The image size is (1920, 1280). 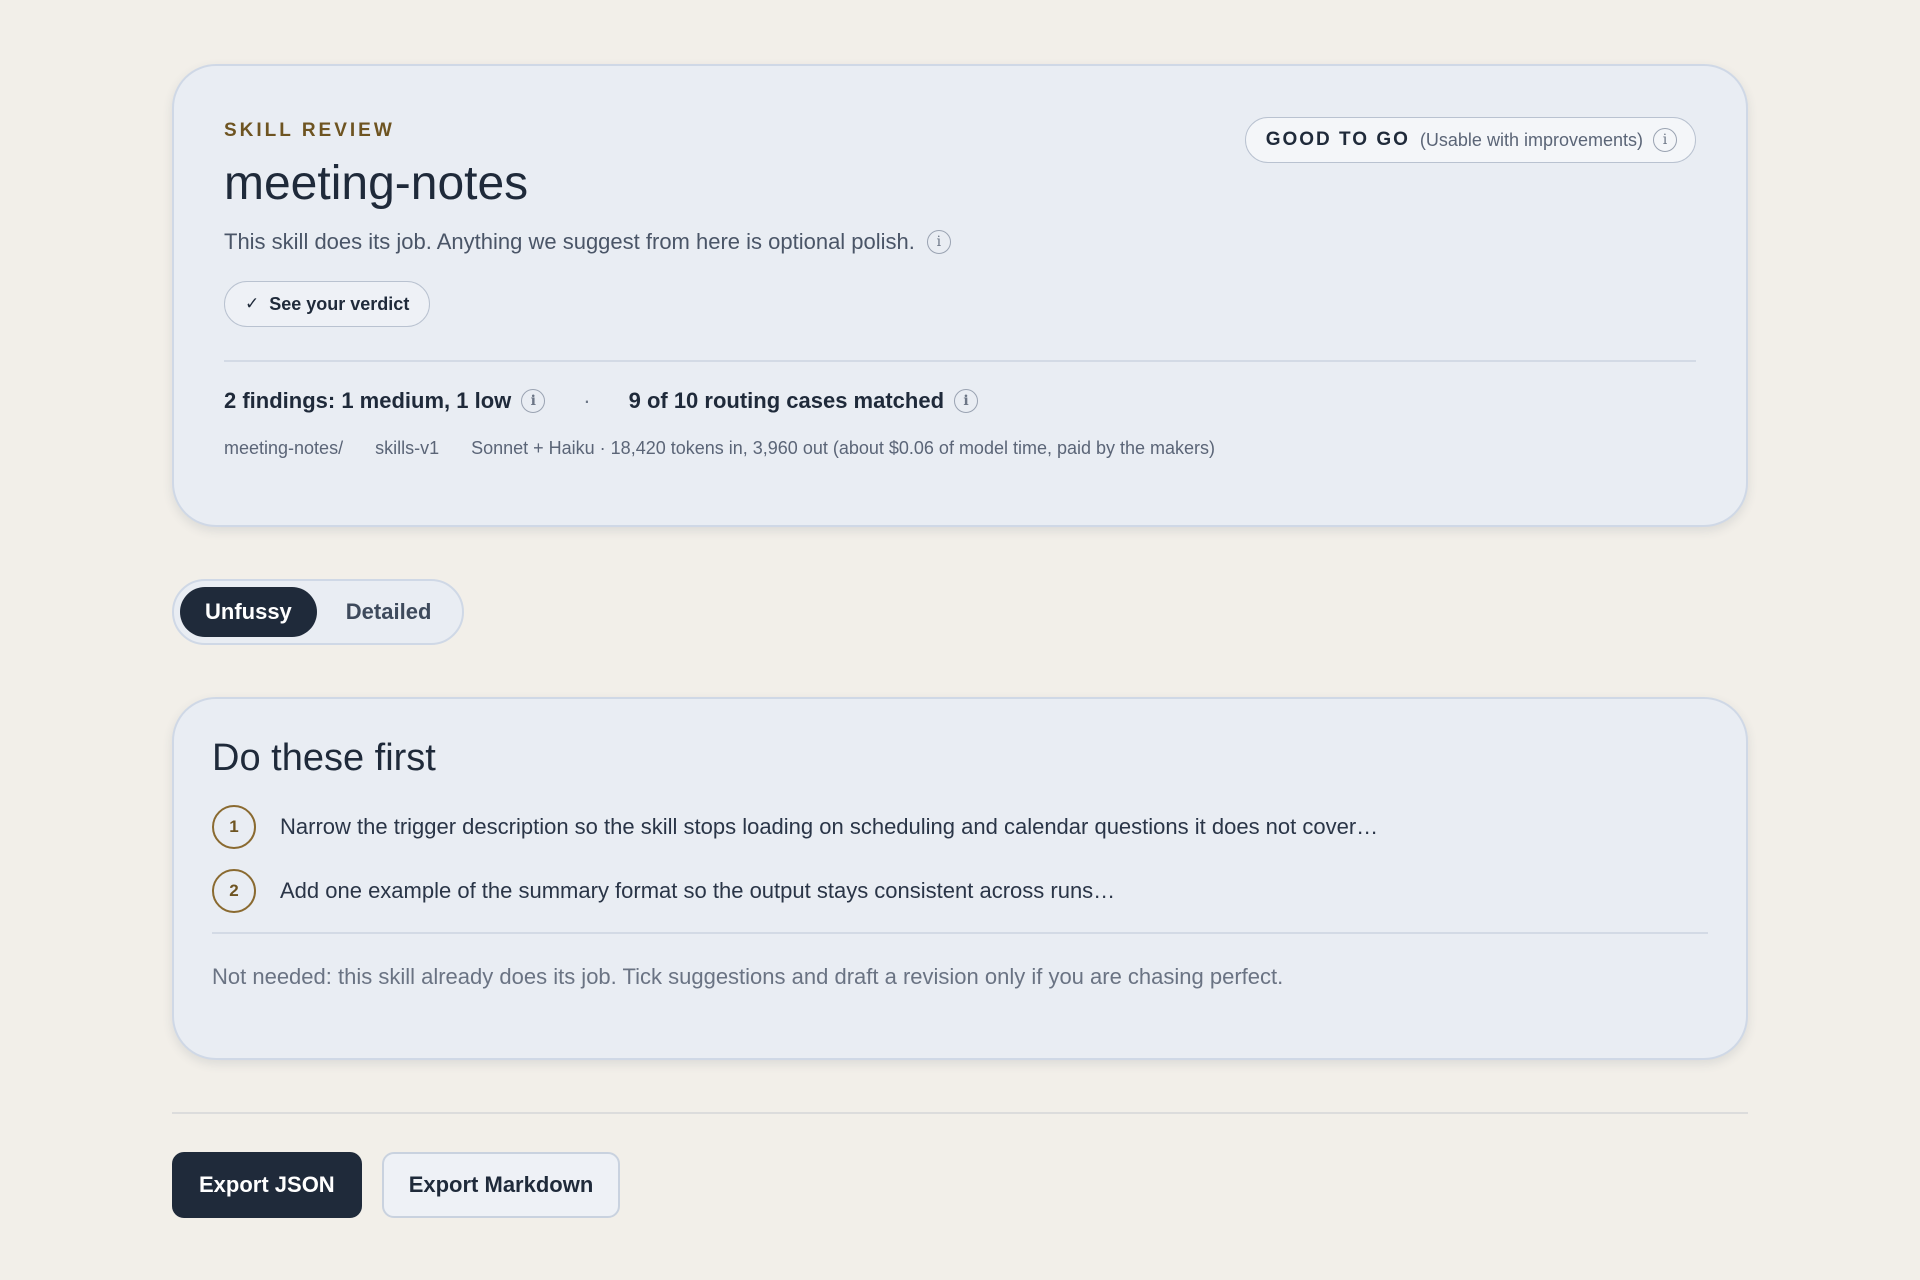 What do you see at coordinates (407, 447) in the screenshot?
I see `meta-version: skills-v1` at bounding box center [407, 447].